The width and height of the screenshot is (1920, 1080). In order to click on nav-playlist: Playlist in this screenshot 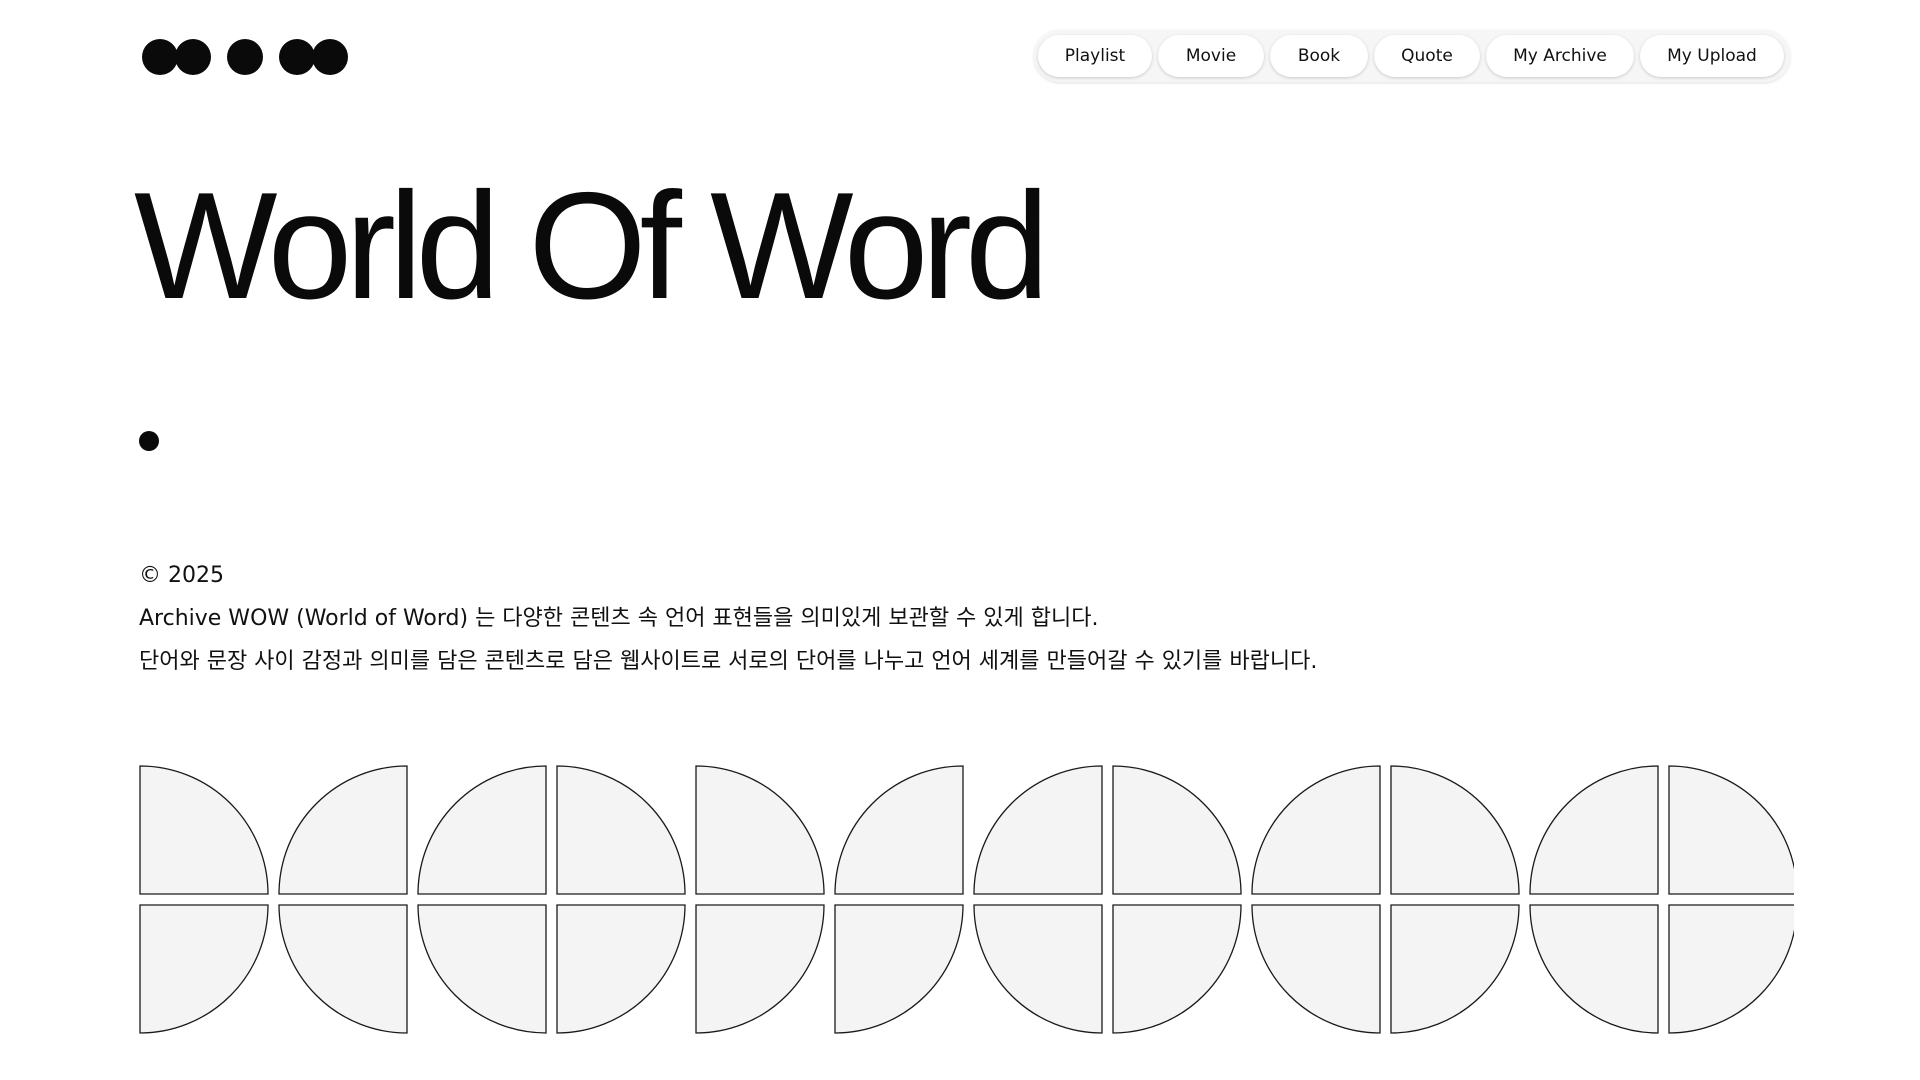, I will do `click(1095, 56)`.